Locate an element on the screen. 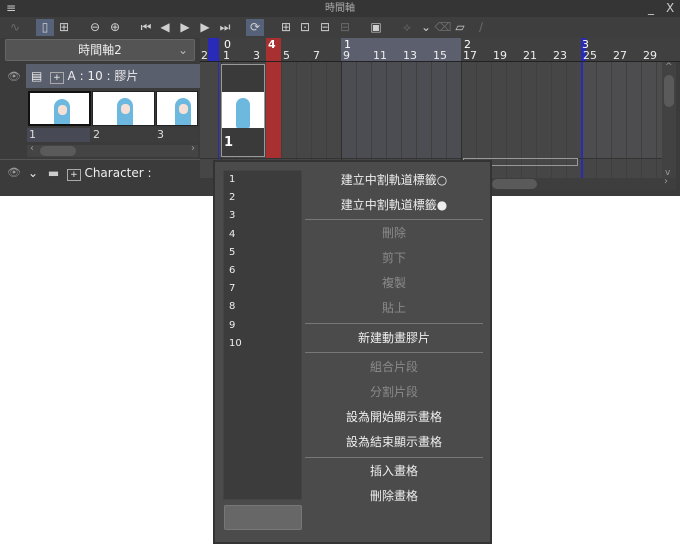  edit-cel-icon: ▱ is located at coordinates (460, 27).